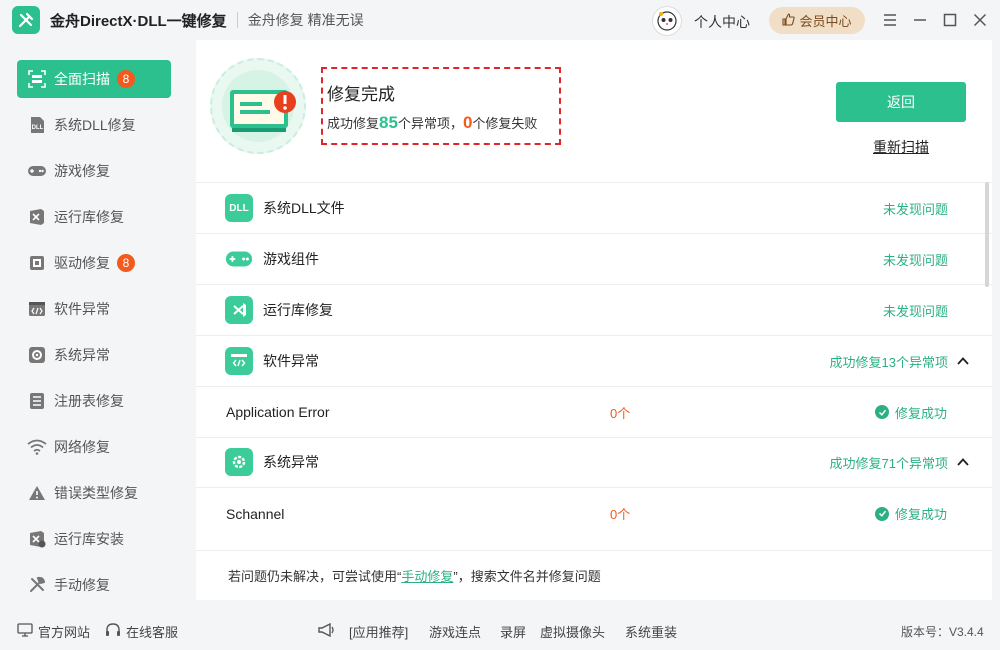 The width and height of the screenshot is (1000, 650). Describe the element at coordinates (37, 79) in the screenshot. I see `scan-icon` at that location.